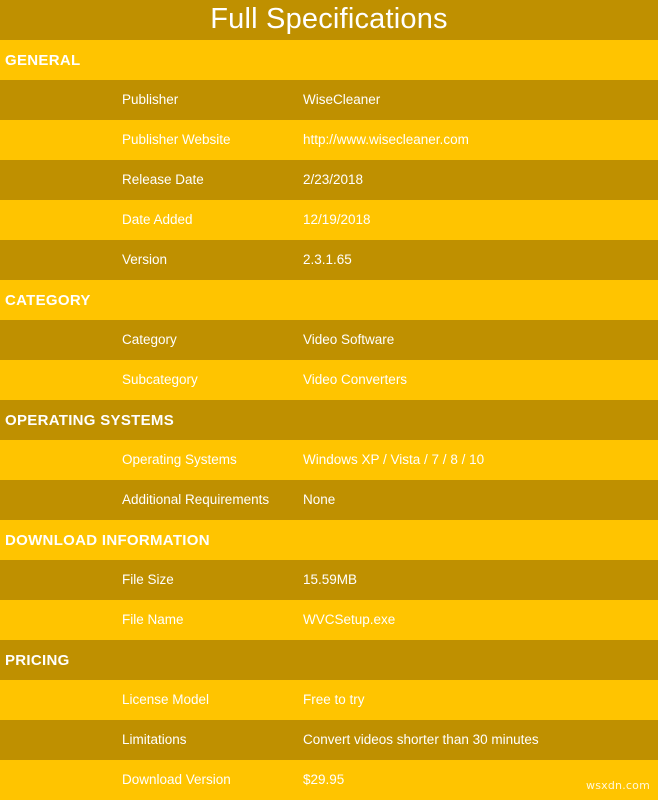 The image size is (658, 800). Describe the element at coordinates (154, 740) in the screenshot. I see `spec-label: Limitations` at that location.